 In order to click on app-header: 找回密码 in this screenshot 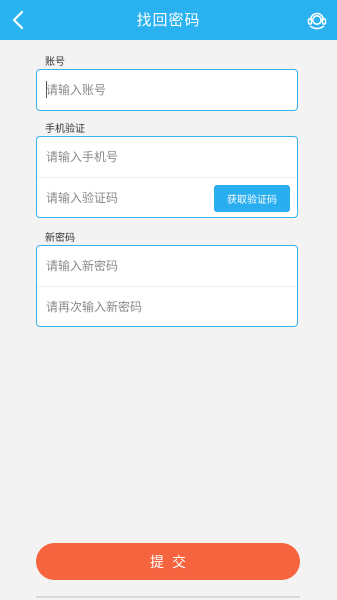, I will do `click(168, 20)`.